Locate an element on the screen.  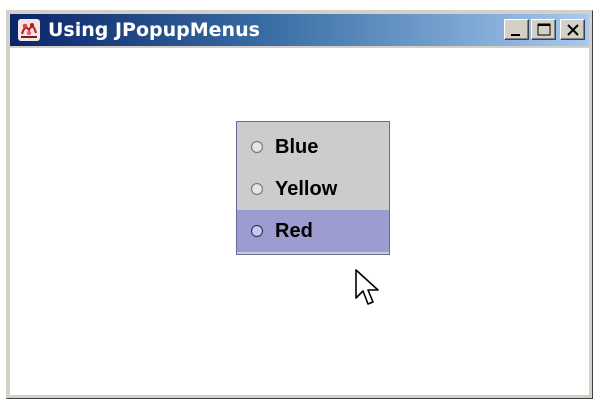
maximize-button is located at coordinates (543, 29).